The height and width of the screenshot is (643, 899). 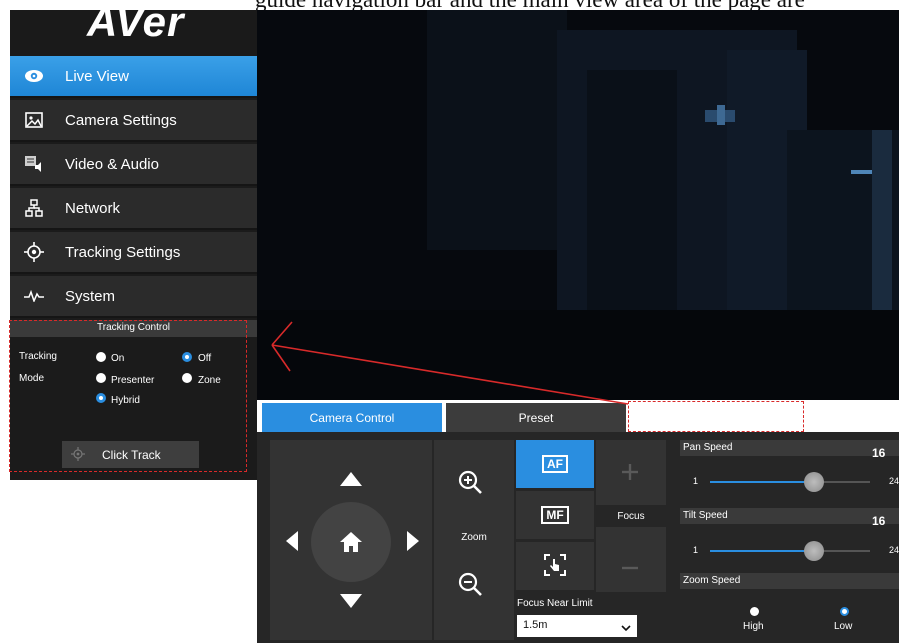 What do you see at coordinates (894, 481) in the screenshot?
I see `pan-speed-max: 24` at bounding box center [894, 481].